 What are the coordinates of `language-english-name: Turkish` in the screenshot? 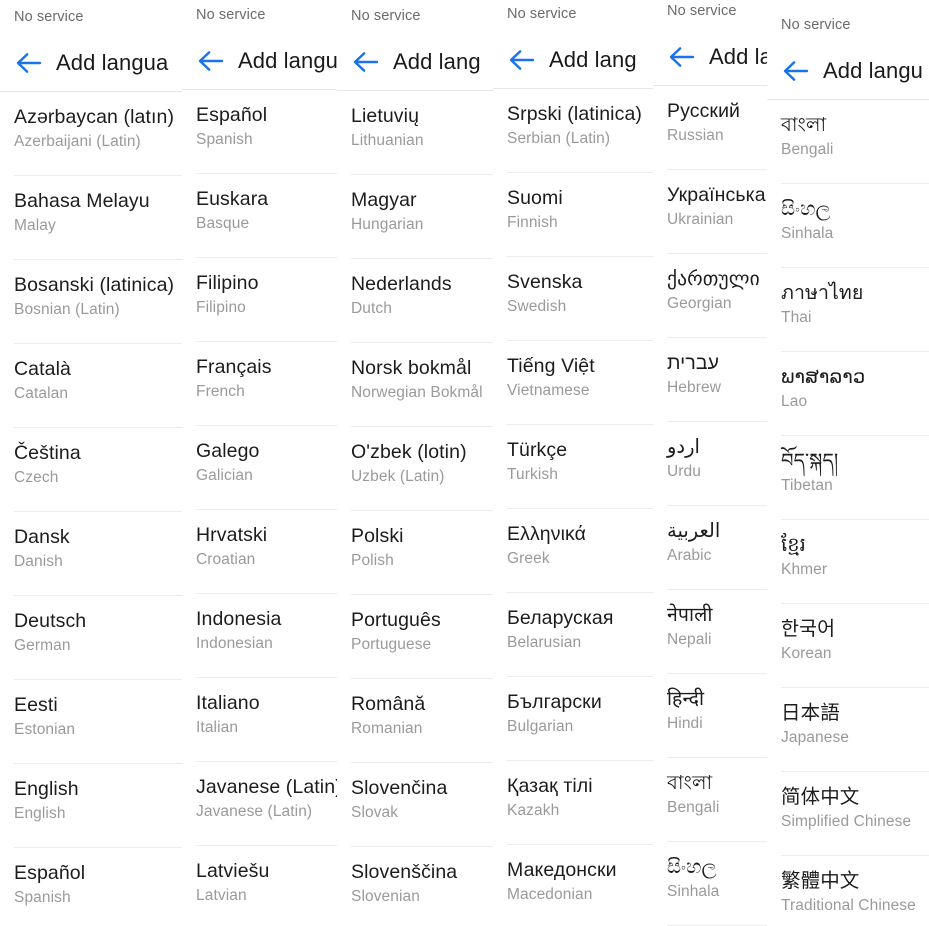 It's located at (532, 474).